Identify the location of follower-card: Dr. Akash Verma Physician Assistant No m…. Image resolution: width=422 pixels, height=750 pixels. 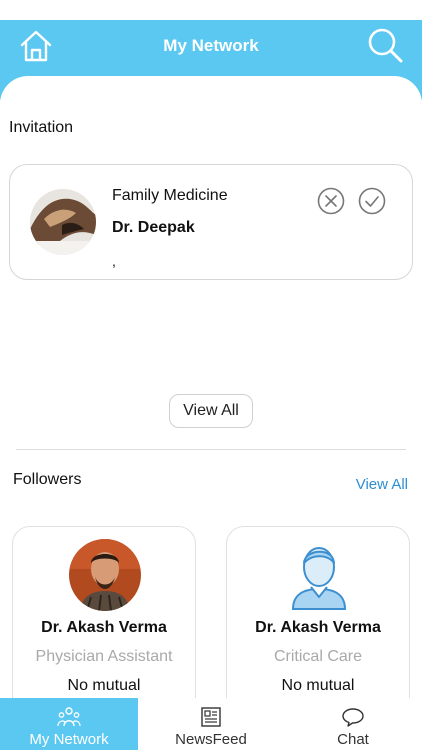
(104, 621).